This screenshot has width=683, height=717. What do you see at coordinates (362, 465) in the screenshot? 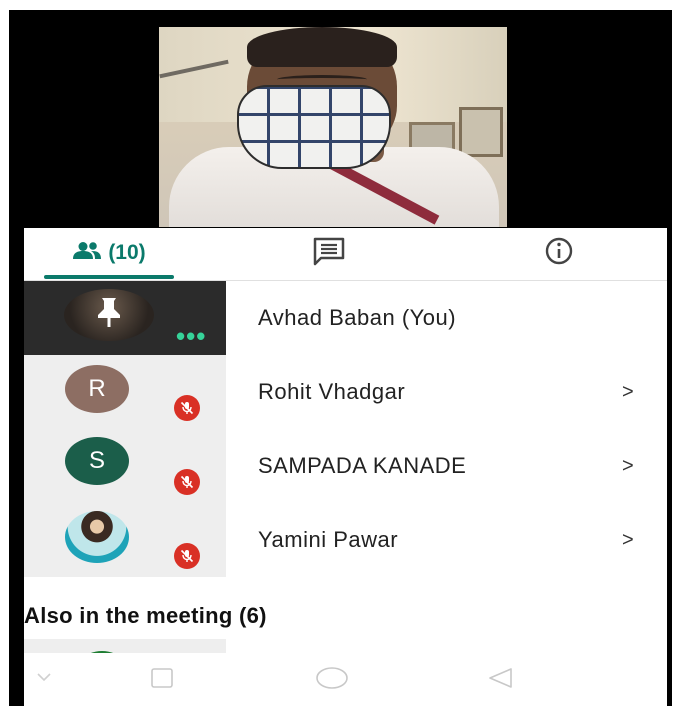
I see `participant-name: SAMPADA KANADE` at bounding box center [362, 465].